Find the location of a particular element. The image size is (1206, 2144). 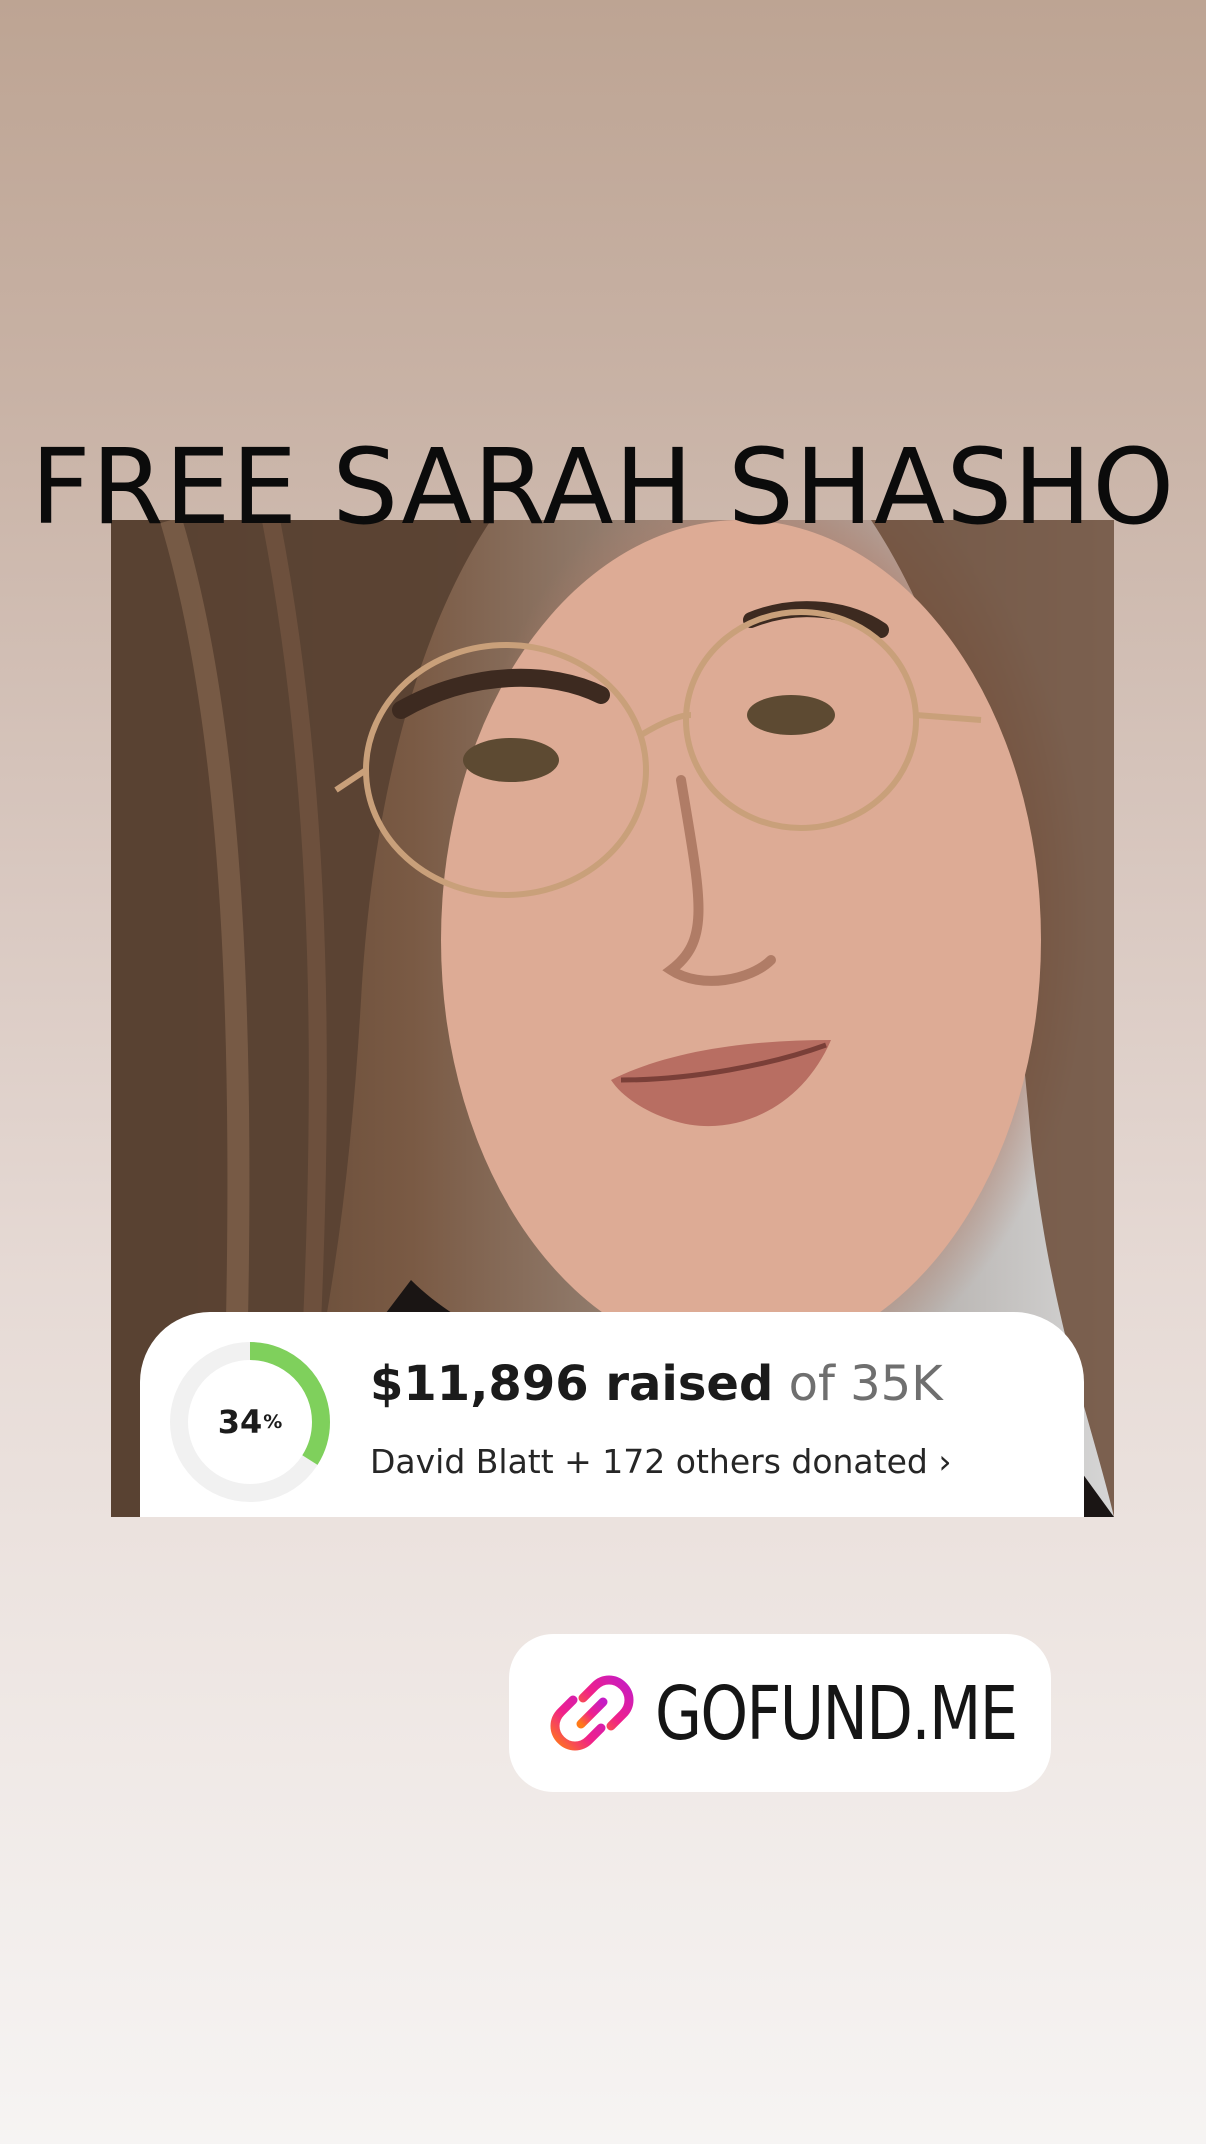

link-icon is located at coordinates (592, 1713).